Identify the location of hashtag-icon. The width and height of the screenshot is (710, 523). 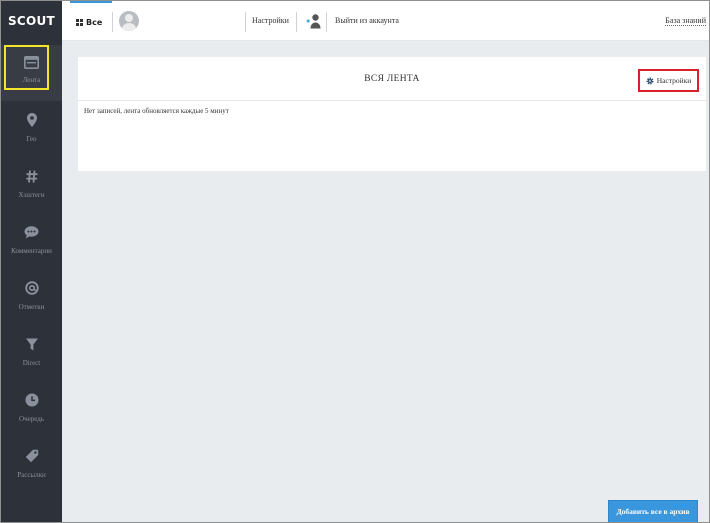
(31, 176).